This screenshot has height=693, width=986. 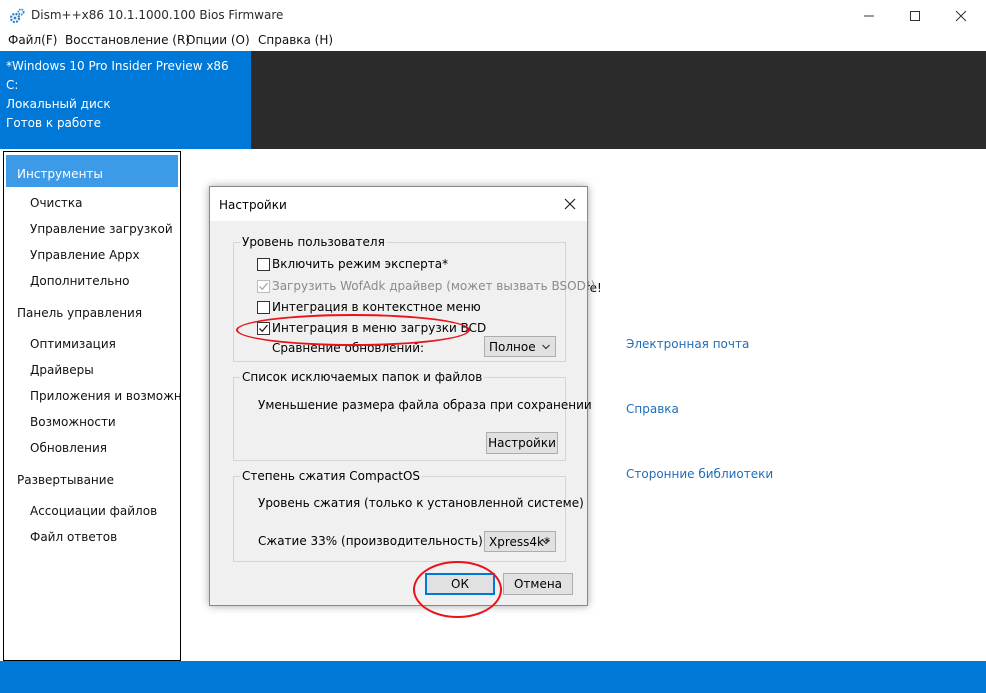 What do you see at coordinates (295, 40) in the screenshot?
I see `menu-help: Справка (H)` at bounding box center [295, 40].